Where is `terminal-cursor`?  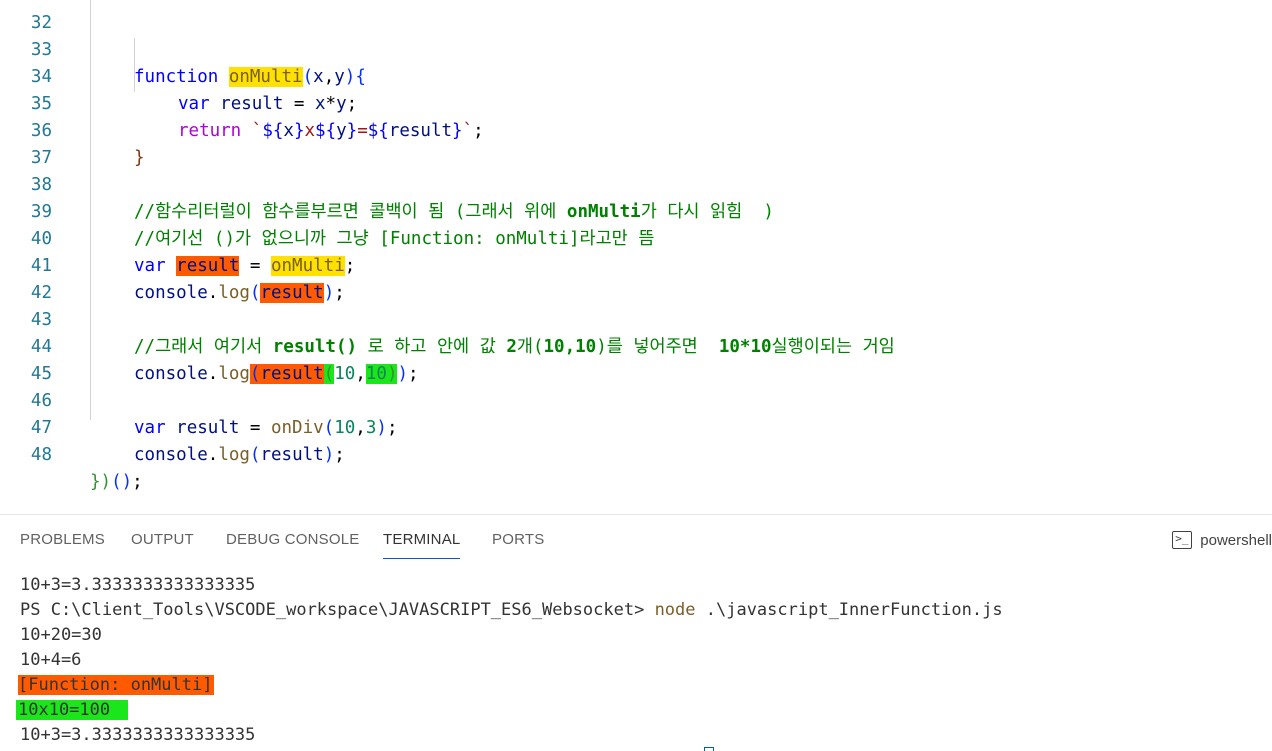 terminal-cursor is located at coordinates (709, 749).